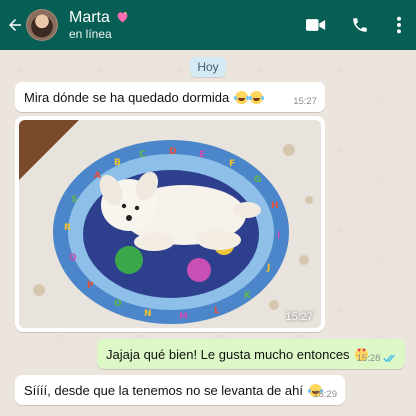  I want to click on message-text: Mira dónde se ha quedado dormida, so click(127, 97).